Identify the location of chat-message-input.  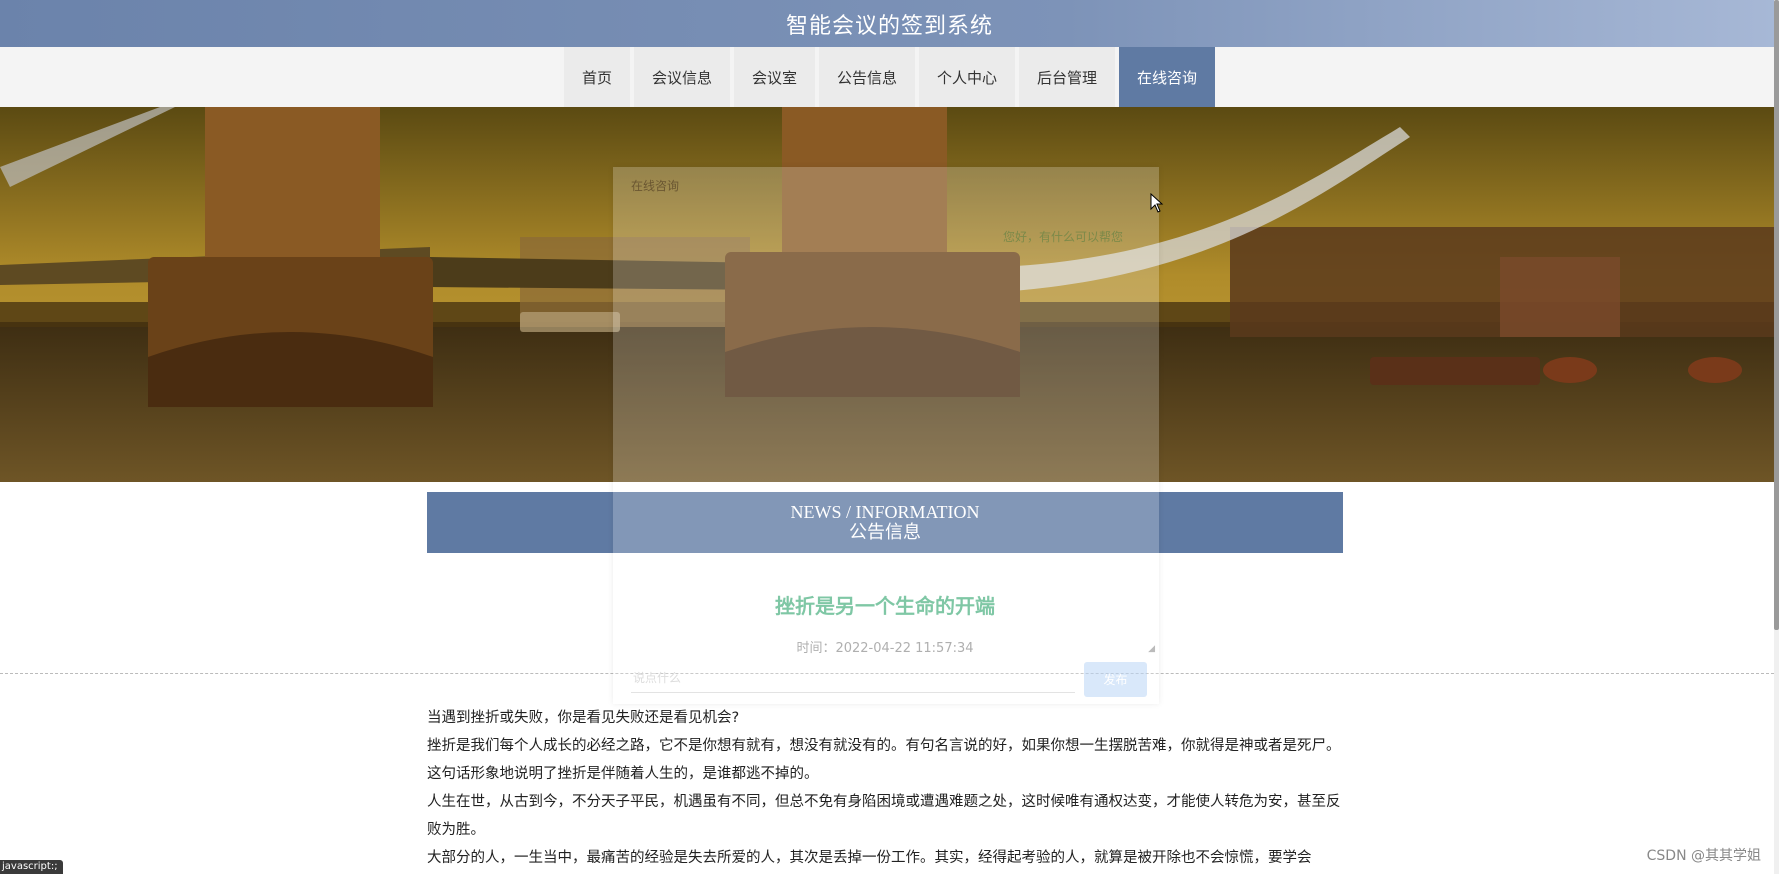
(853, 678).